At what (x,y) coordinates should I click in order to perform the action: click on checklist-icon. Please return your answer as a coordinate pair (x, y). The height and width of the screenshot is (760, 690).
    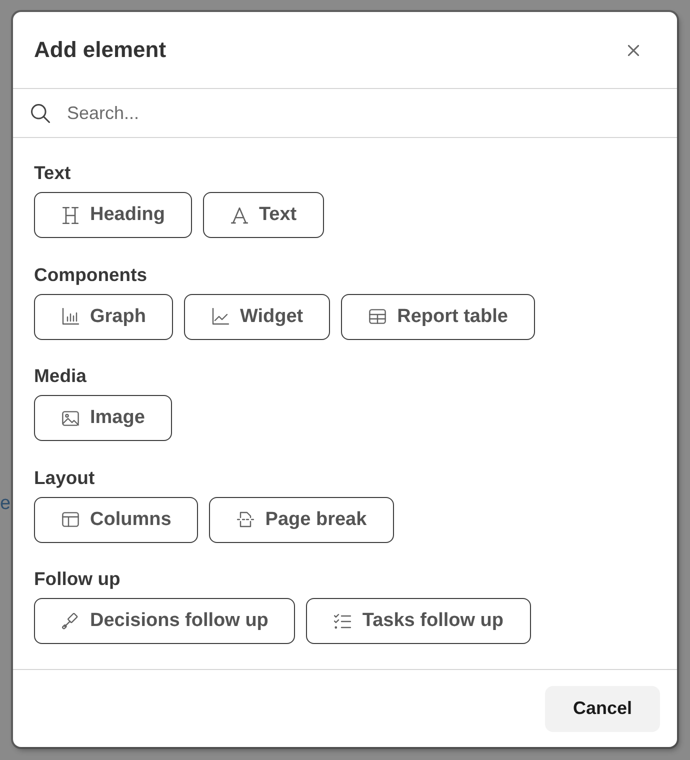
    Looking at the image, I should click on (343, 621).